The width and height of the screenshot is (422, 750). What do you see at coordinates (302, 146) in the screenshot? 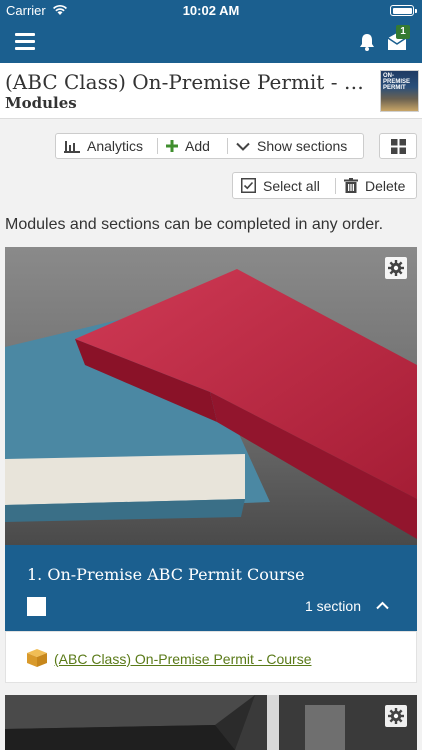
I see `show-sections-label: Show sections` at bounding box center [302, 146].